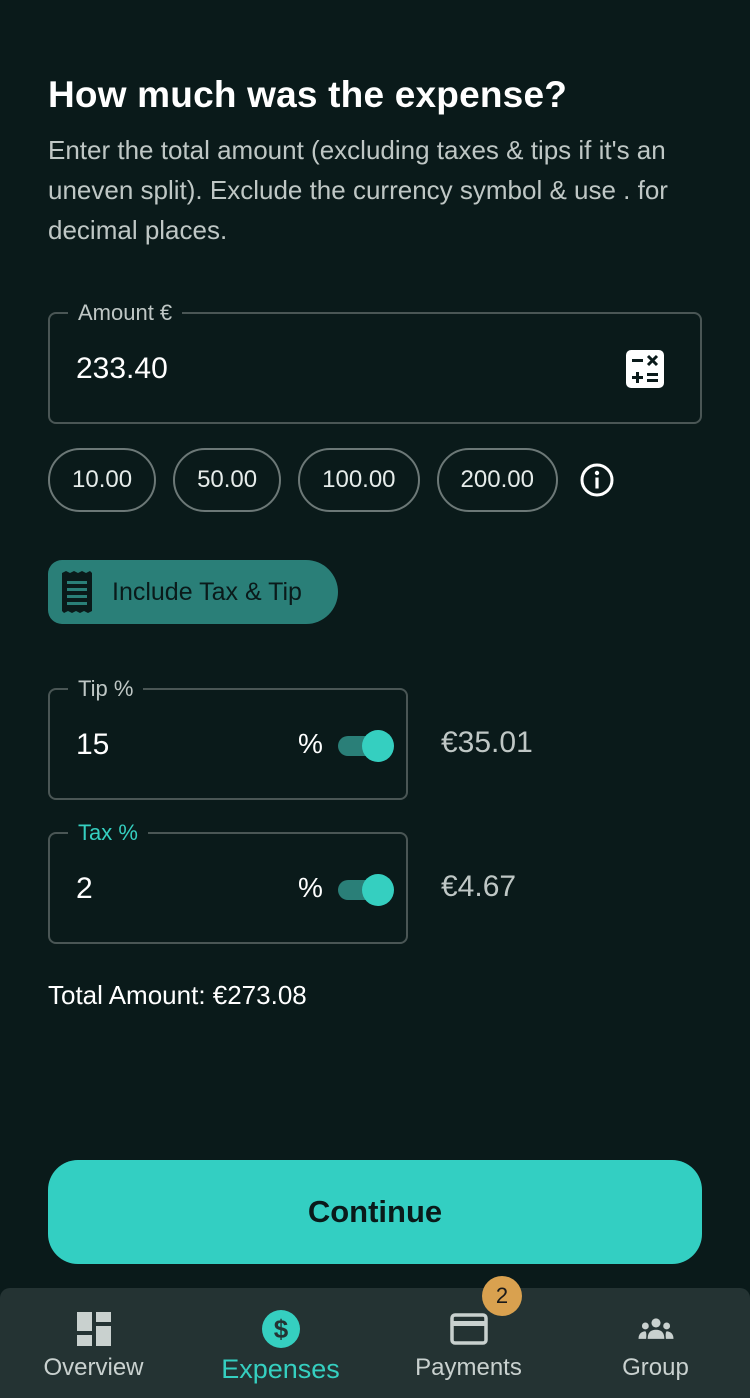 The image size is (750, 1398). What do you see at coordinates (227, 480) in the screenshot?
I see `quick-amount-chip: 50.00` at bounding box center [227, 480].